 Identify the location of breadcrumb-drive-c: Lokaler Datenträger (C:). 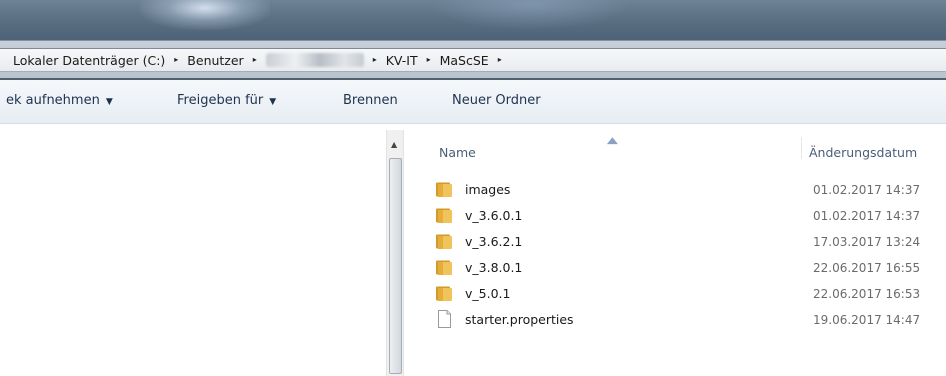
(89, 60).